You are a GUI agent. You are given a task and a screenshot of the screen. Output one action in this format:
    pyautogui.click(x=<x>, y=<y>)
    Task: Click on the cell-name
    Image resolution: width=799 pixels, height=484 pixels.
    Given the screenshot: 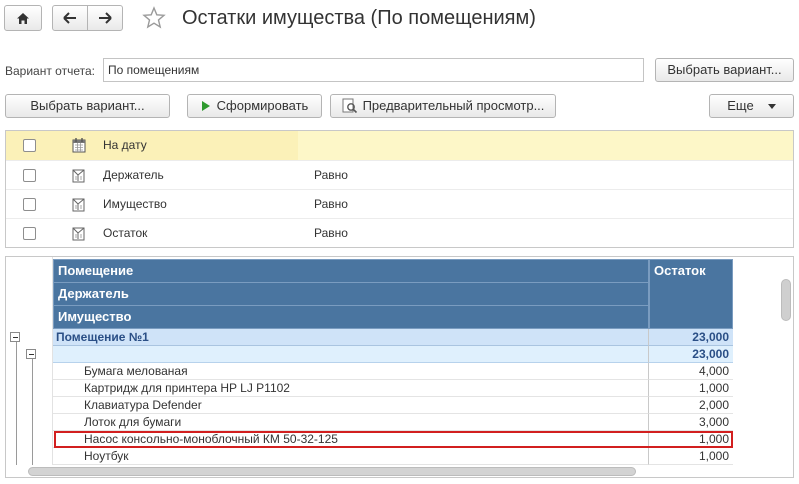 What is the action you would take?
    pyautogui.click(x=351, y=354)
    